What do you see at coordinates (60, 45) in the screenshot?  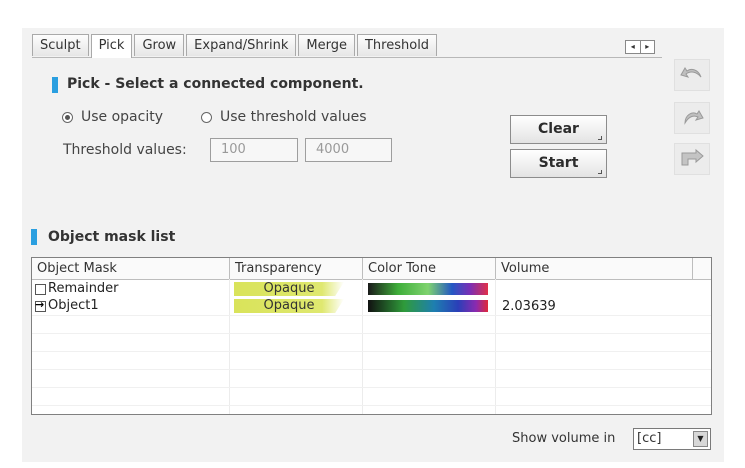 I see `tab-sculpt: Sculpt` at bounding box center [60, 45].